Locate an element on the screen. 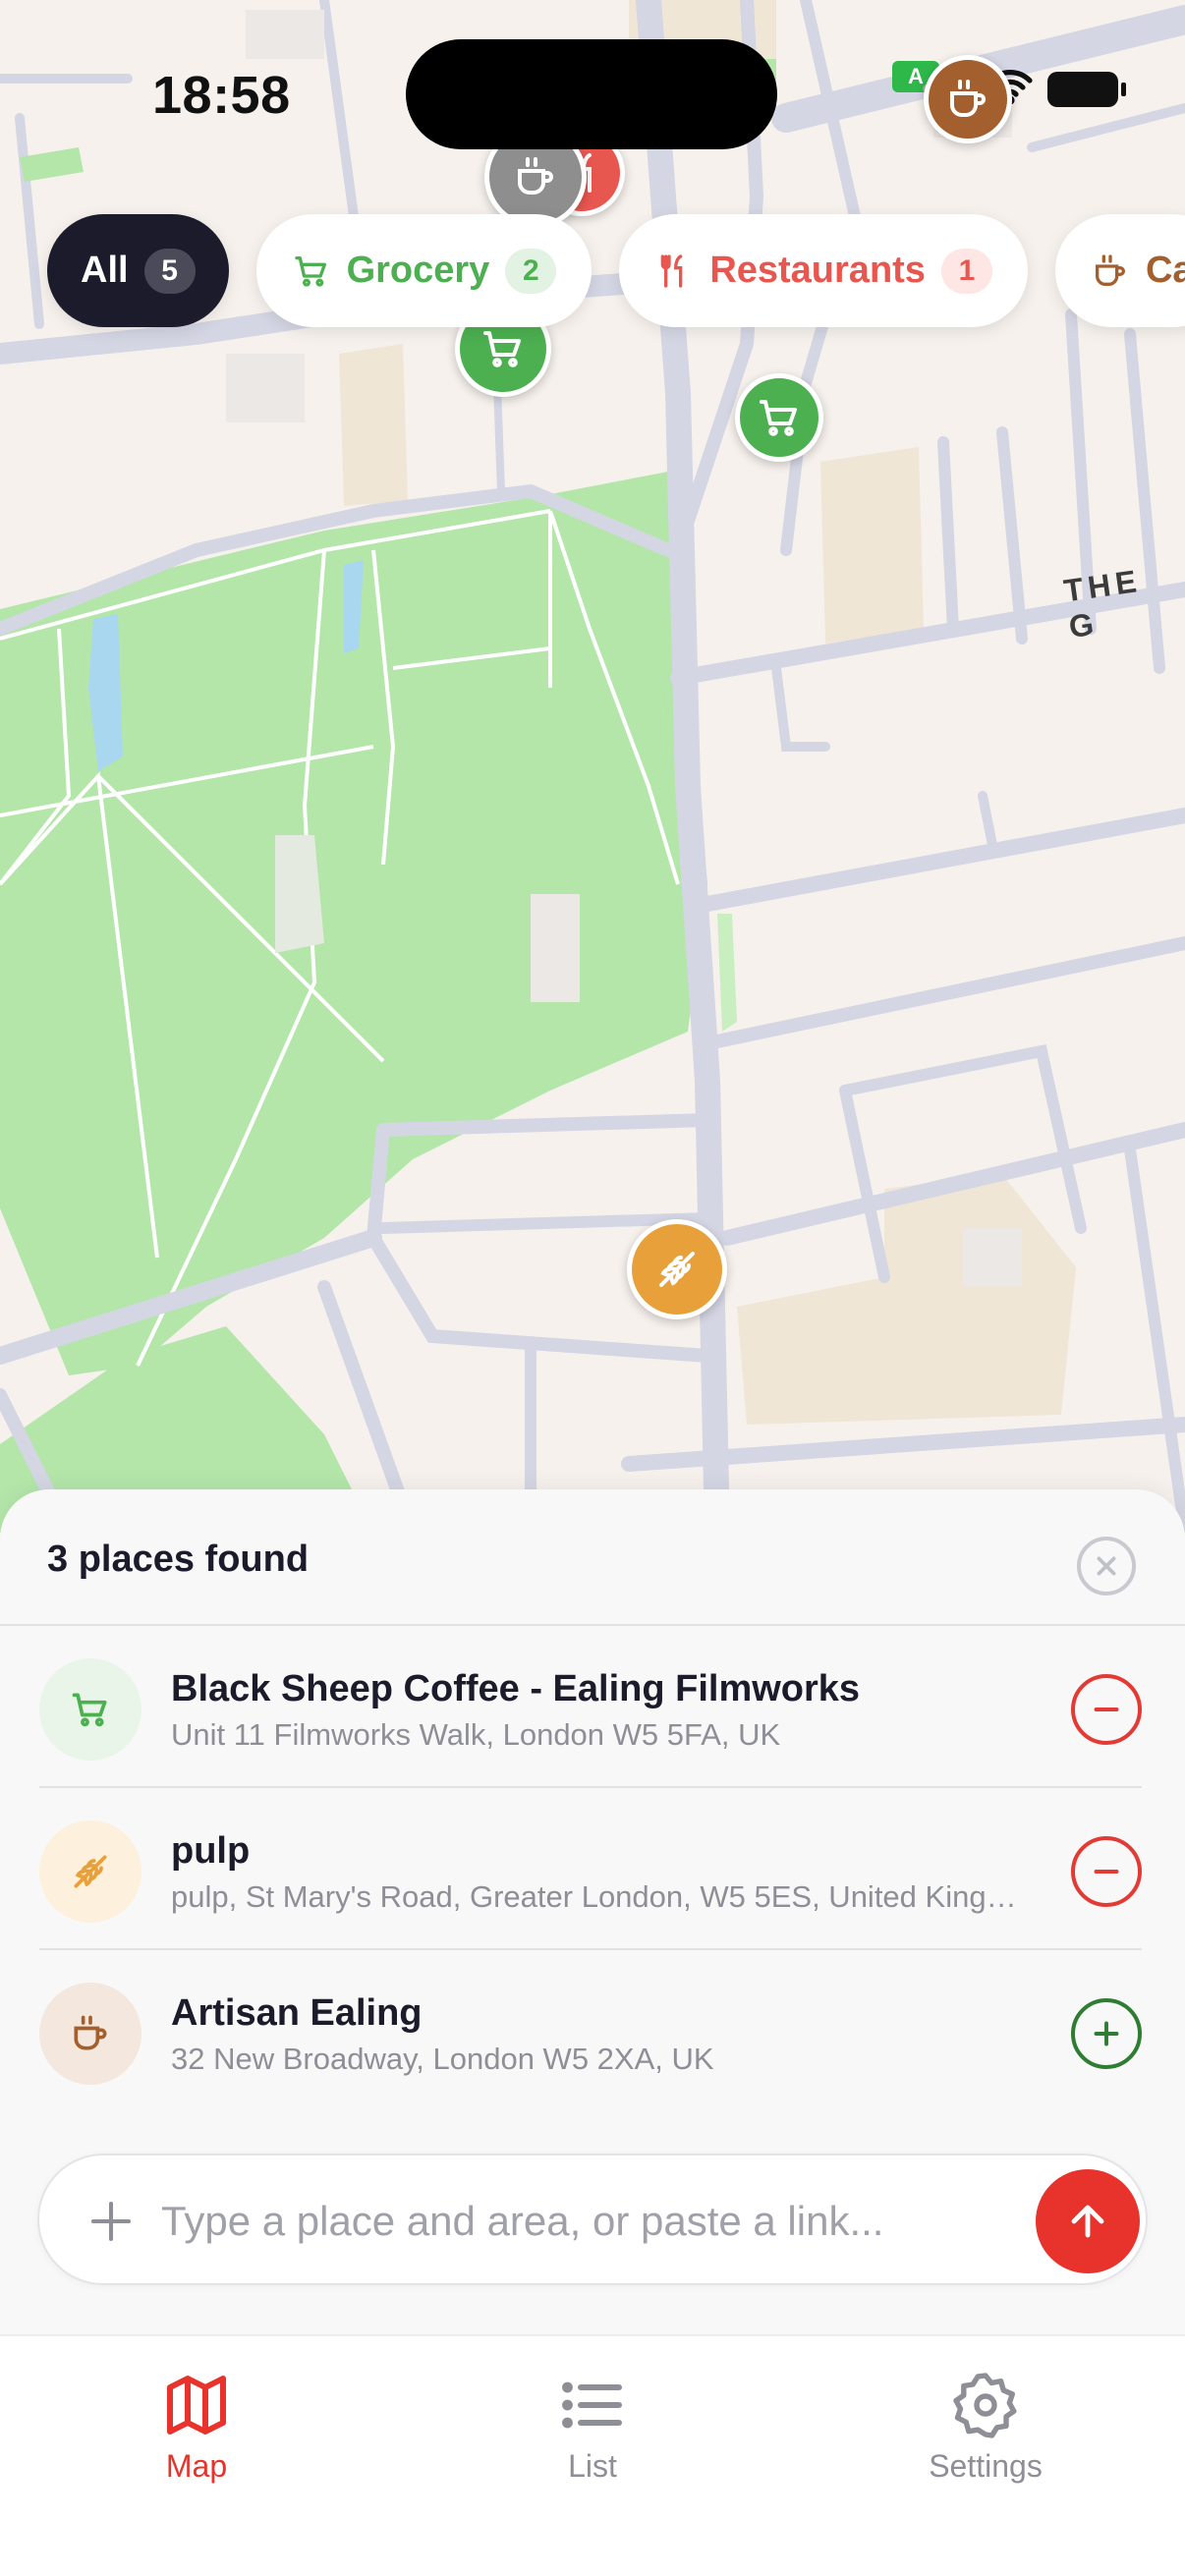 This screenshot has width=1185, height=2576. filter-count-badge: 2 is located at coordinates (531, 271).